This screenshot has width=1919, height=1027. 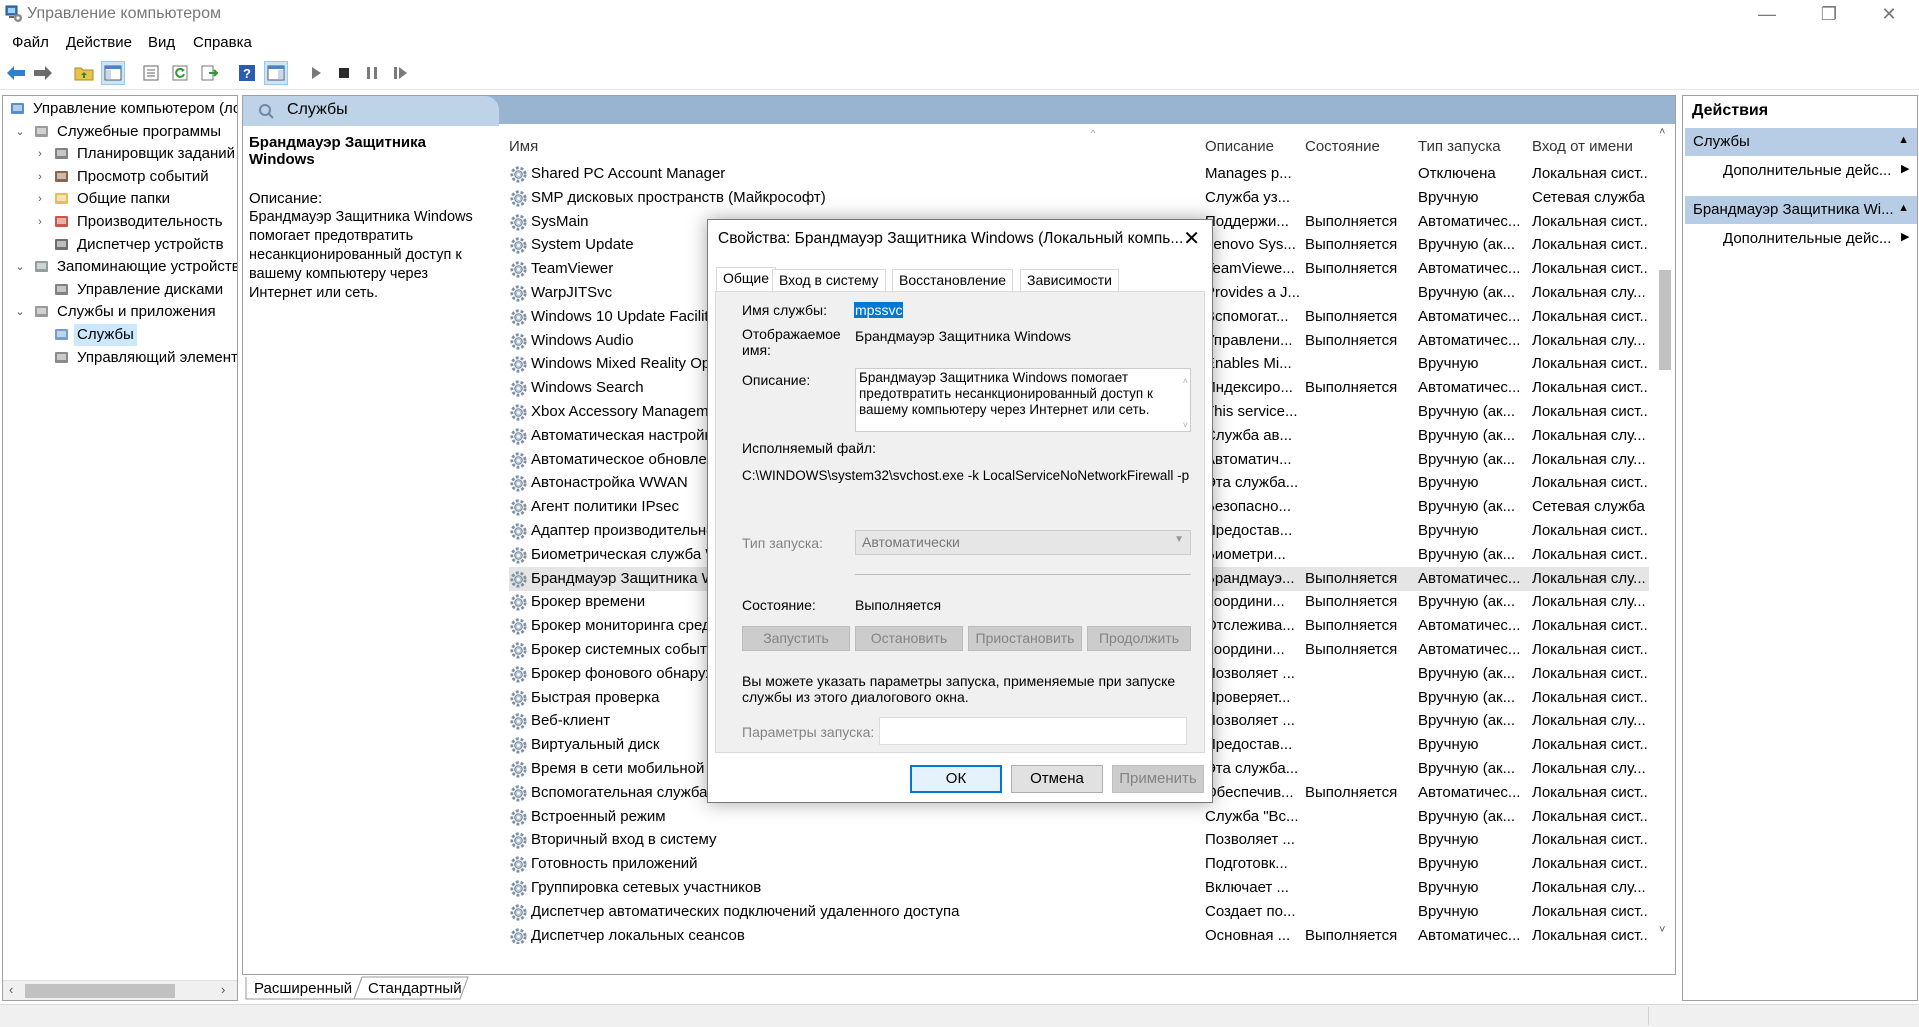 What do you see at coordinates (120, 177) in the screenshot?
I see `tree-item: › Просмотр событий` at bounding box center [120, 177].